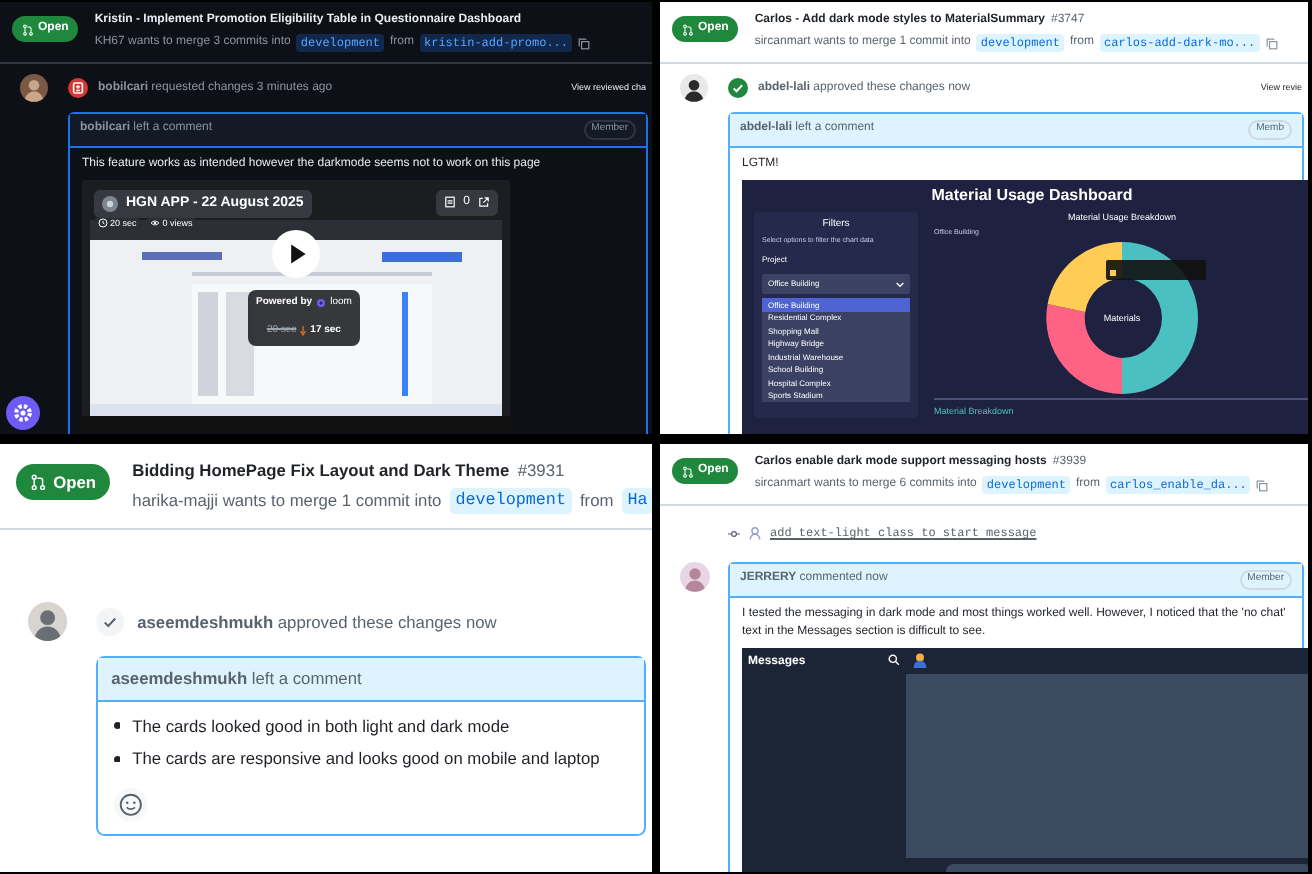 The image size is (1312, 874). What do you see at coordinates (1032, 195) in the screenshot?
I see `dashboard-title: Material Usage Dashboard` at bounding box center [1032, 195].